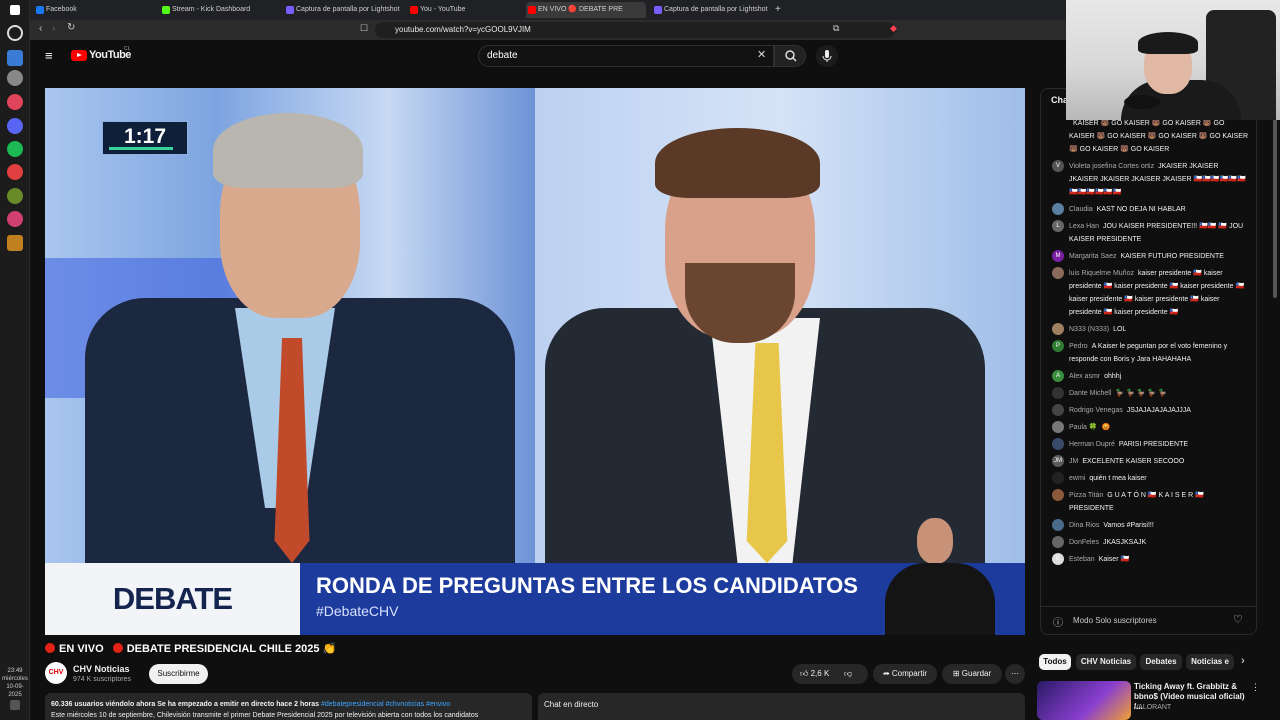 Image resolution: width=1280 pixels, height=720 pixels. Describe the element at coordinates (586, 10) in the screenshot. I see `tab-active-live: EN VIVO 🔴 DEBATE PRE` at that location.